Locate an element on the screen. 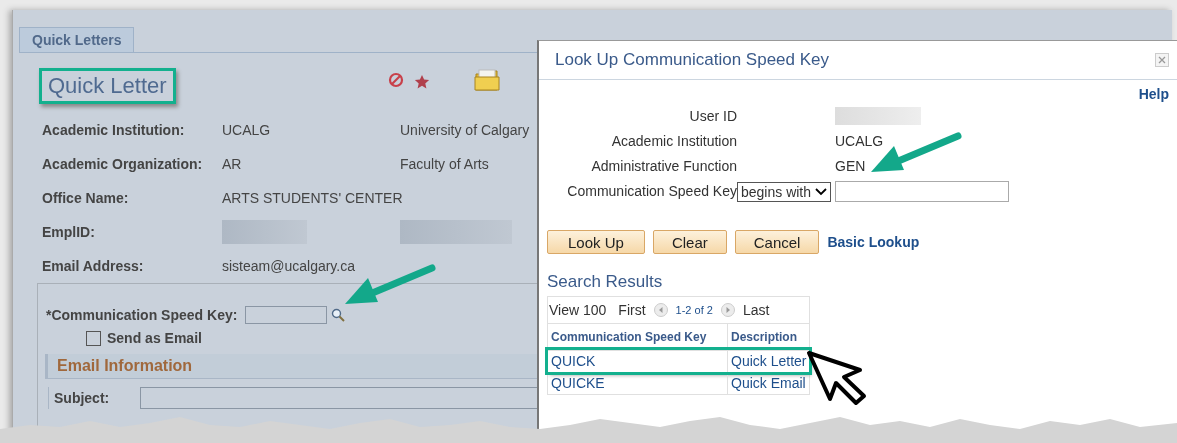 The height and width of the screenshot is (443, 1177). result-row: QUICKE Quick Email is located at coordinates (678, 383).